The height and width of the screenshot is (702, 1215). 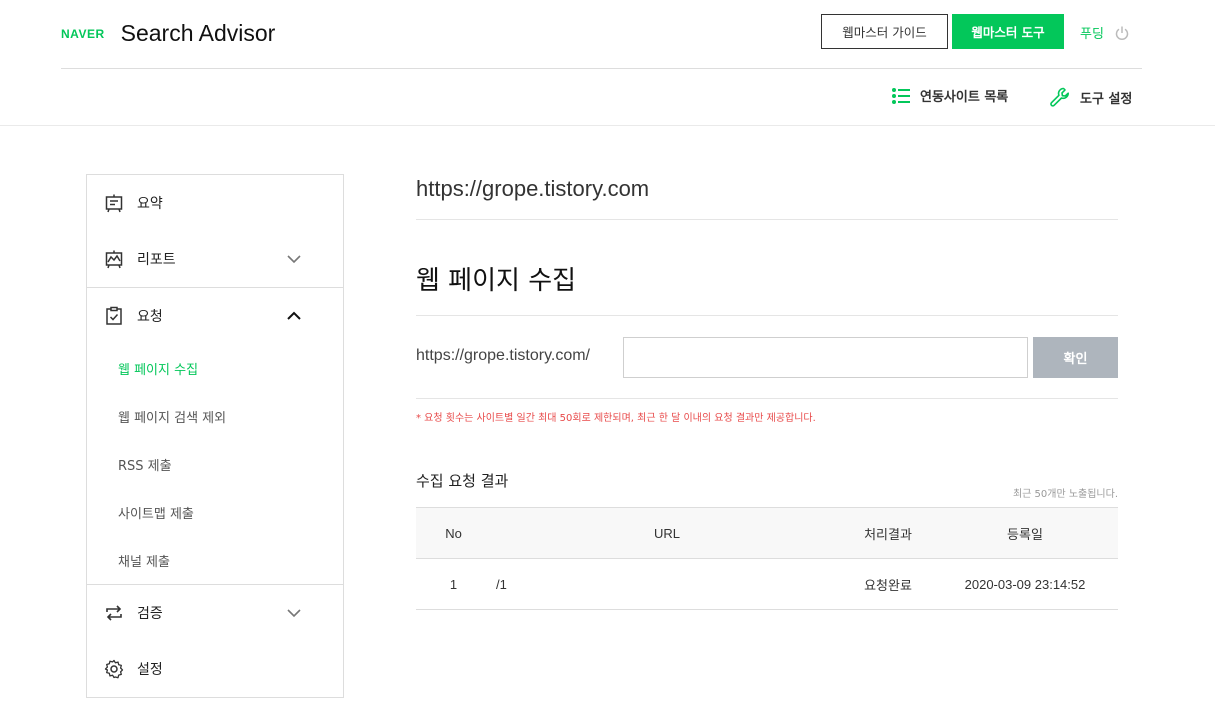 I want to click on header-divider, so click(x=601, y=68).